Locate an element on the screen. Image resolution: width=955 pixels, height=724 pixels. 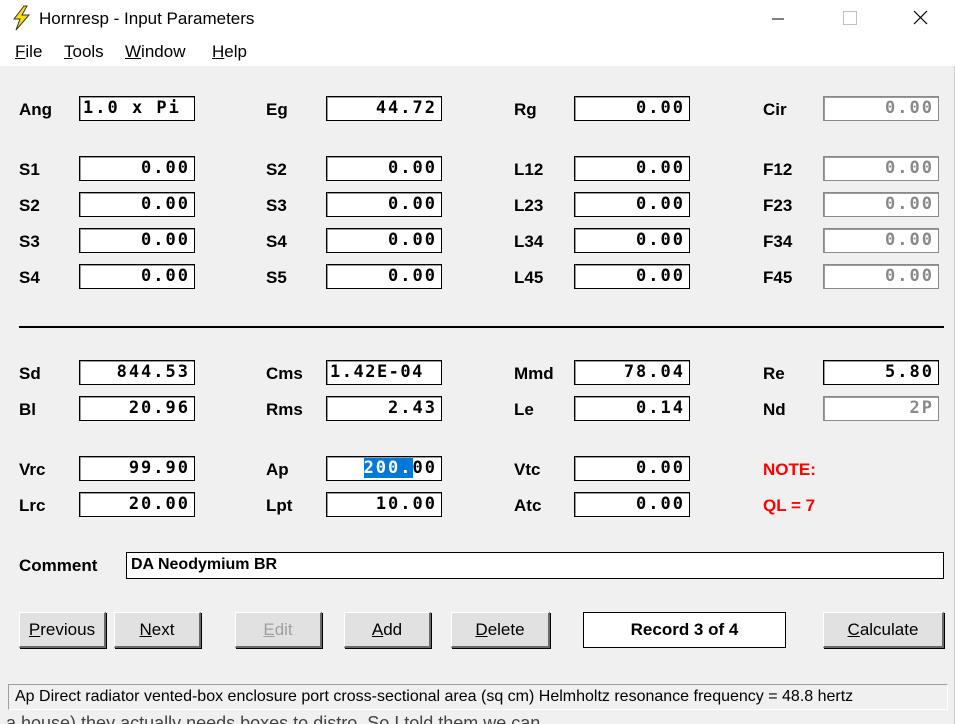
le-field: 0.14 is located at coordinates (632, 408).